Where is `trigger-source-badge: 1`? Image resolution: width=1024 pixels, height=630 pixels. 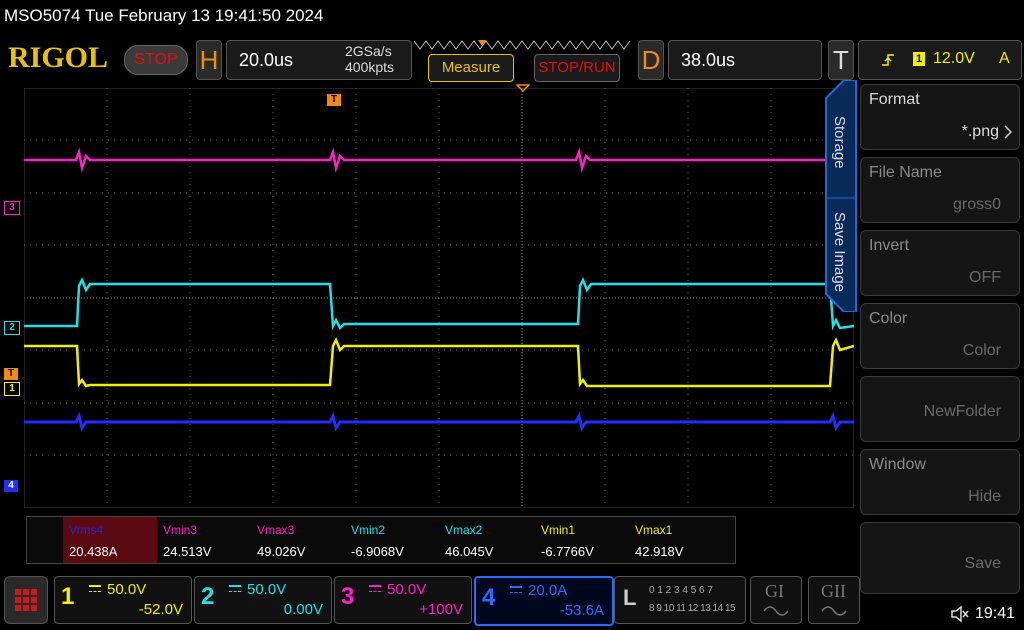
trigger-source-badge: 1 is located at coordinates (919, 59).